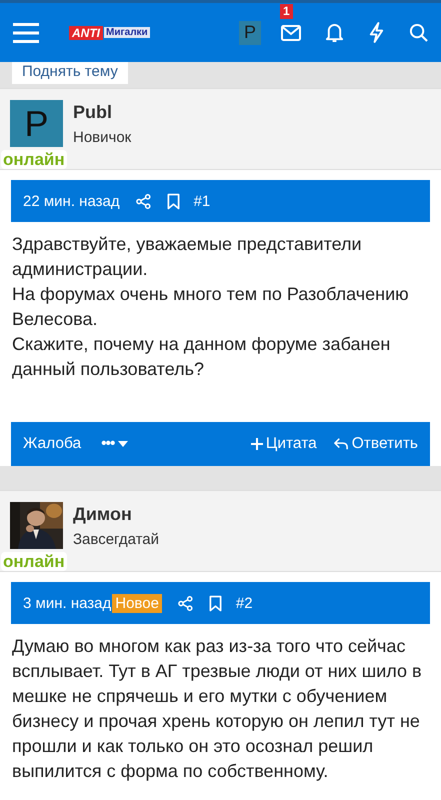 The height and width of the screenshot is (800, 441). What do you see at coordinates (123, 444) in the screenshot?
I see `caret-icon` at bounding box center [123, 444].